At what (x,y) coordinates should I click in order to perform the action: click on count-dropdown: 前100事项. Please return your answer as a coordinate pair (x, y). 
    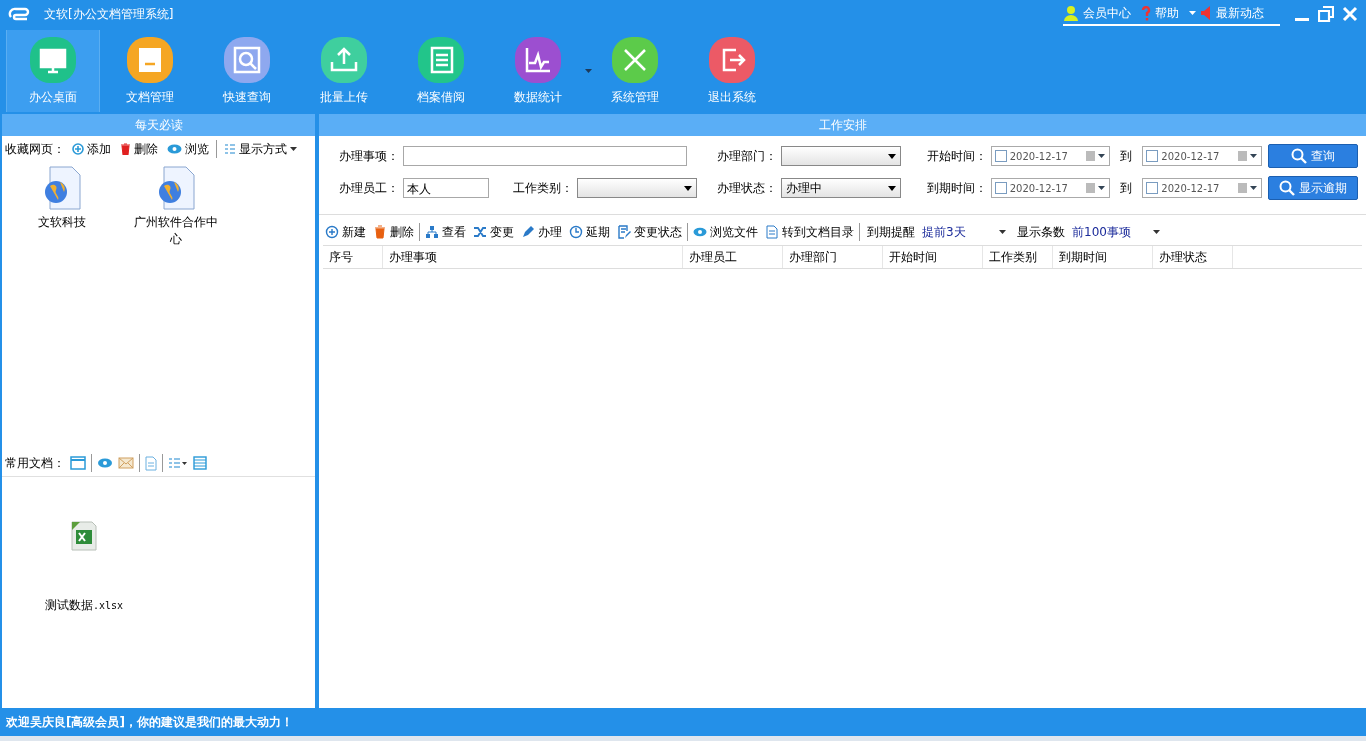
    Looking at the image, I should click on (1116, 232).